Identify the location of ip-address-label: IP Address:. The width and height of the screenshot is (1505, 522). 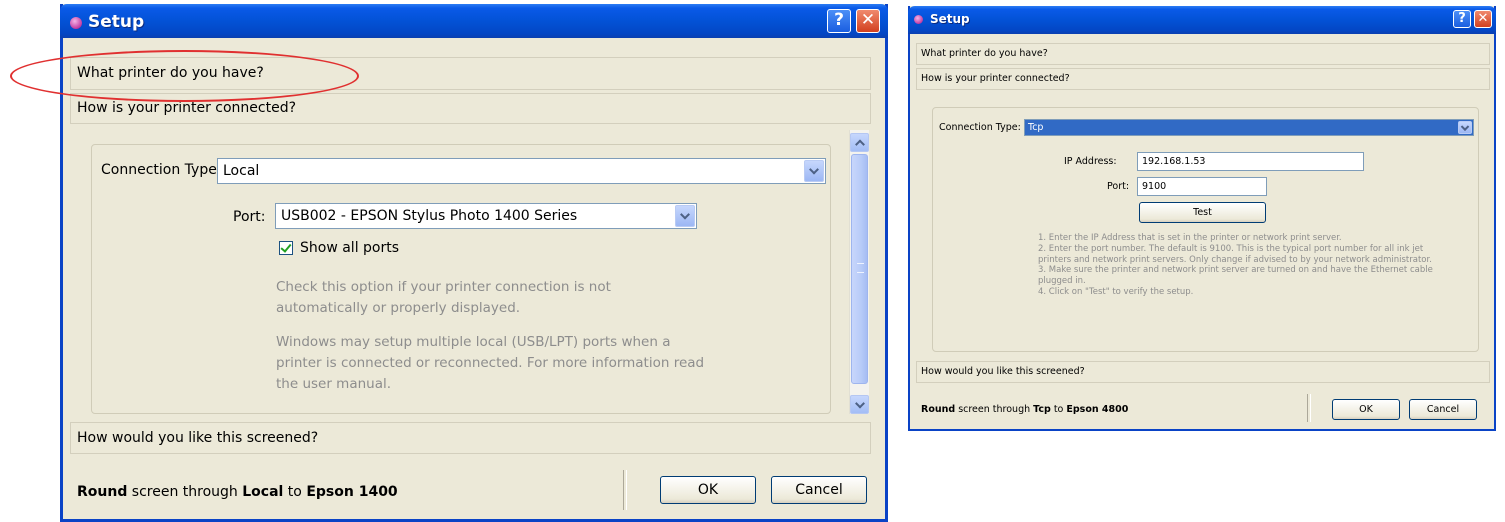
(1090, 161).